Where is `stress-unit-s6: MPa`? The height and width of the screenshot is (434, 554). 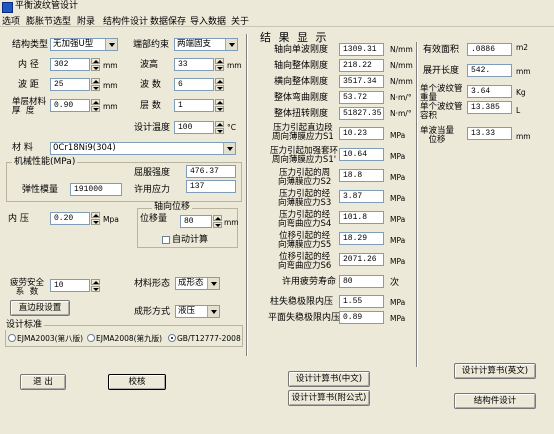
stress-unit-s6: MPa is located at coordinates (398, 261).